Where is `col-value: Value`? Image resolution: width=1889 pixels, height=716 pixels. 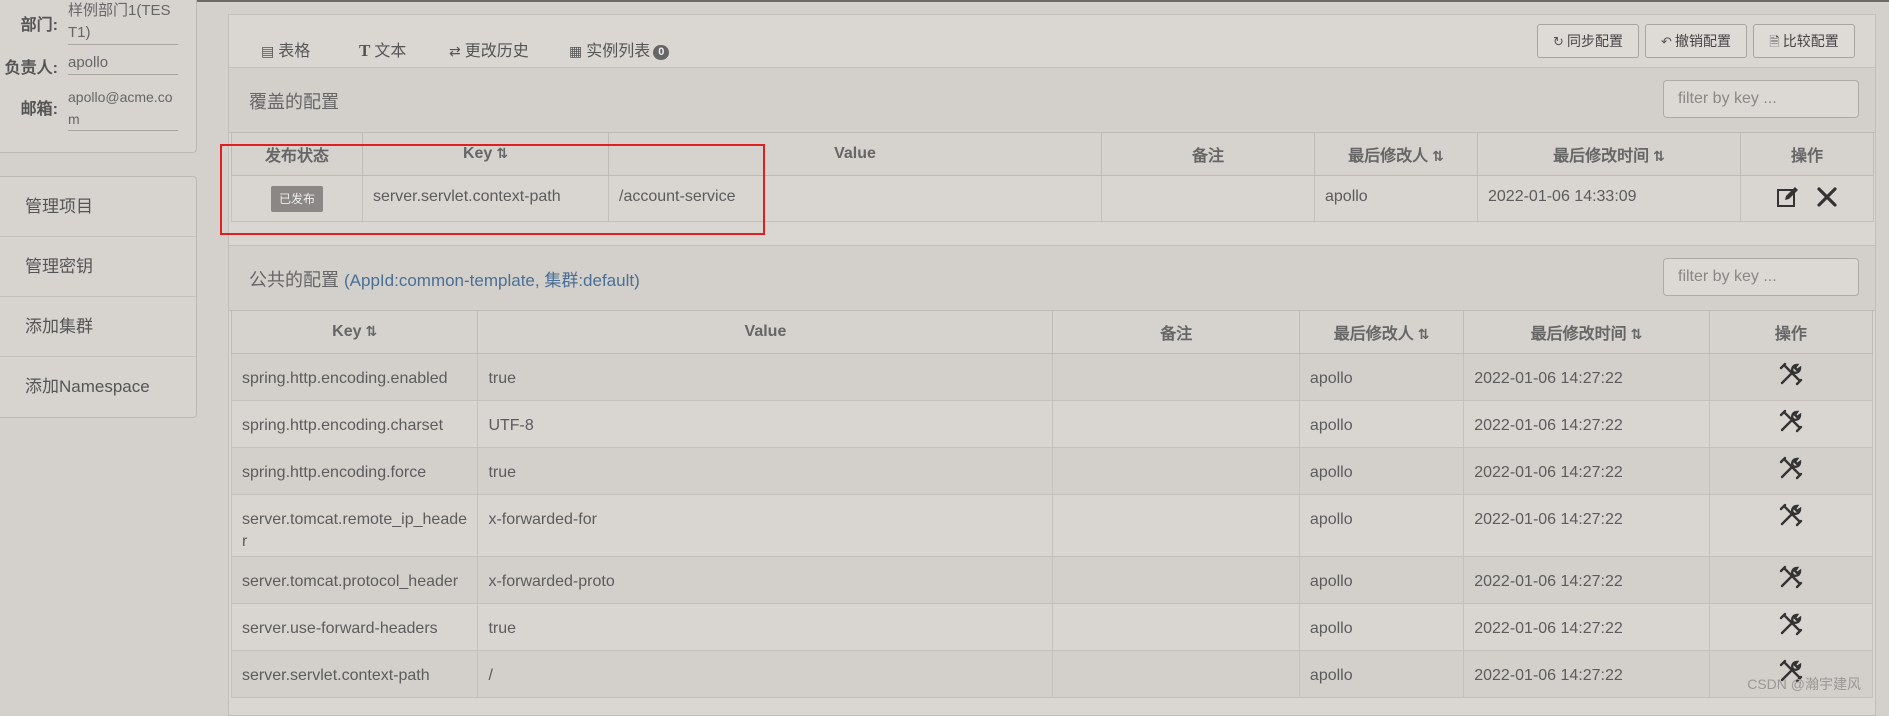
col-value: Value is located at coordinates (765, 332).